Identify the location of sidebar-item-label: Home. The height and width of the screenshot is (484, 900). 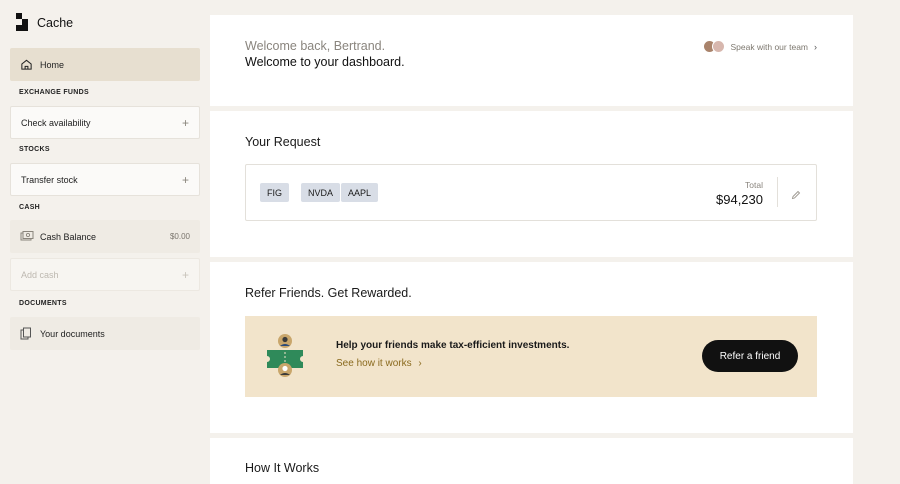
(52, 64).